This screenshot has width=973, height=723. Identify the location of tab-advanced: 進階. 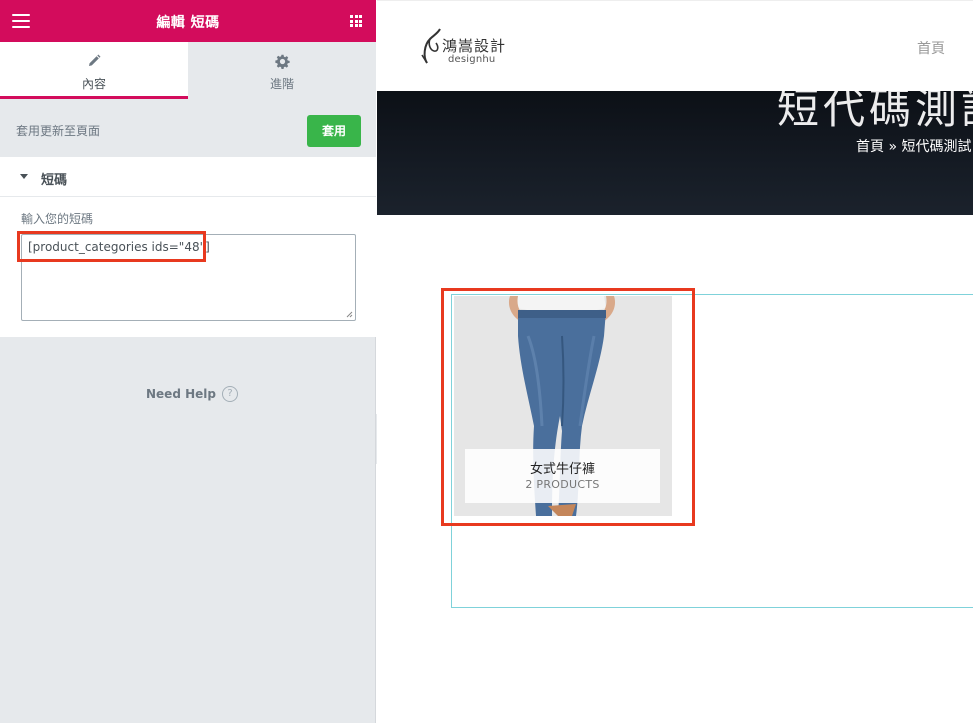
(282, 70).